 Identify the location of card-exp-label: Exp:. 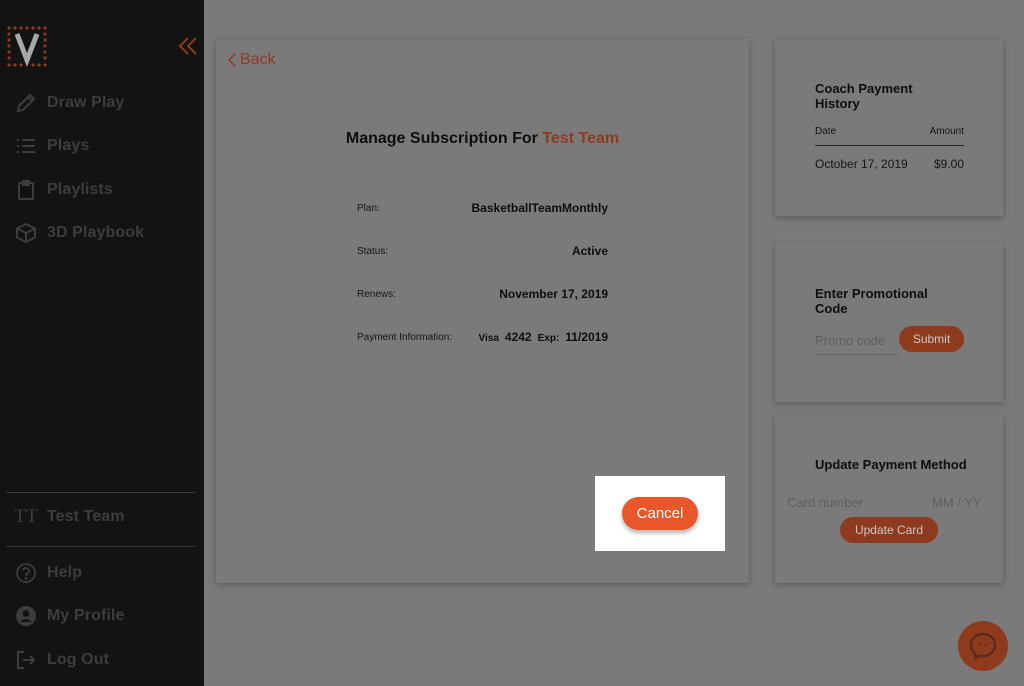
(548, 338).